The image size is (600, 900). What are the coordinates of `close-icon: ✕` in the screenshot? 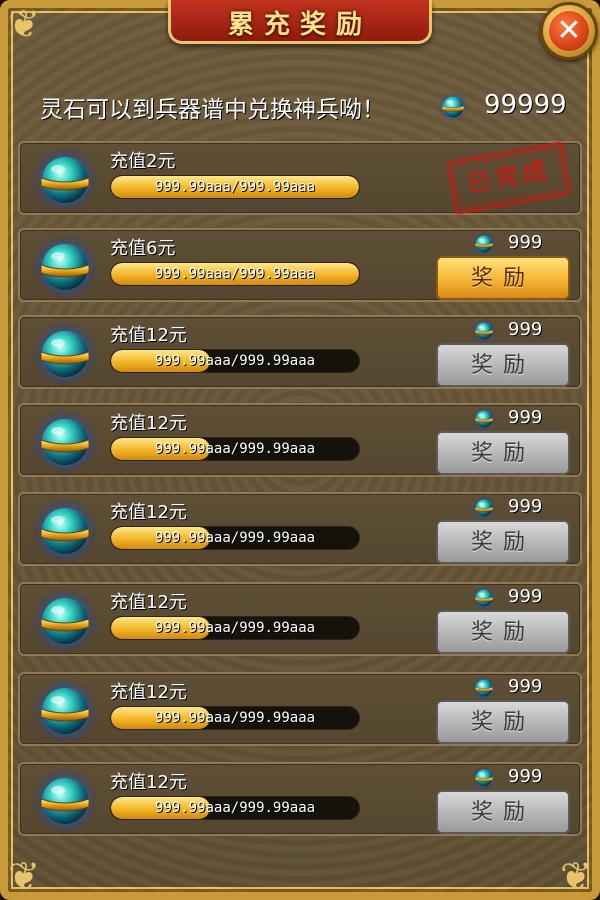 It's located at (569, 31).